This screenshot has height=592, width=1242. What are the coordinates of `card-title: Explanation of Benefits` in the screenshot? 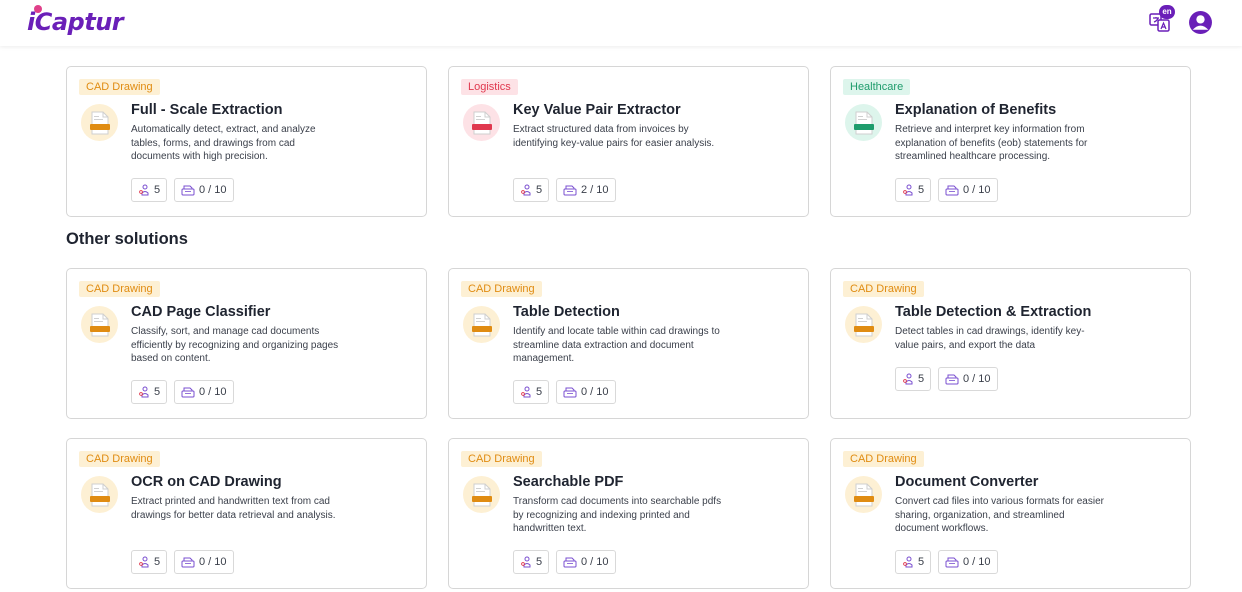 It's located at (976, 110).